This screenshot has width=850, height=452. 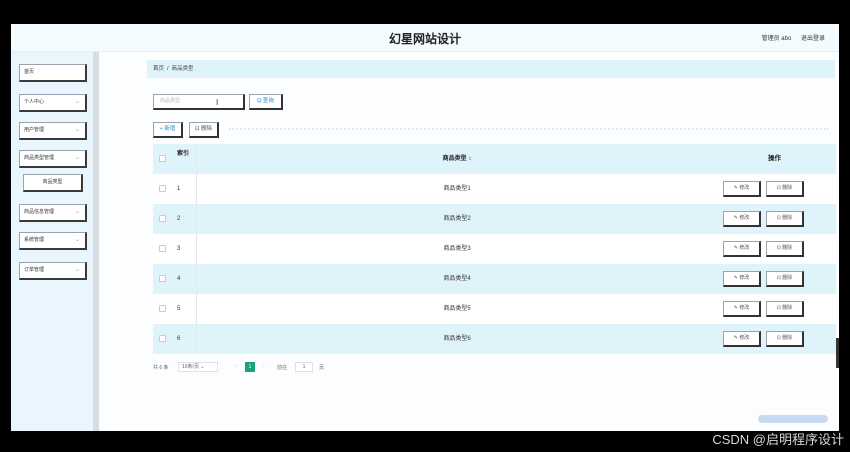 I want to click on pagination-total: 共 6 条, so click(x=161, y=368).